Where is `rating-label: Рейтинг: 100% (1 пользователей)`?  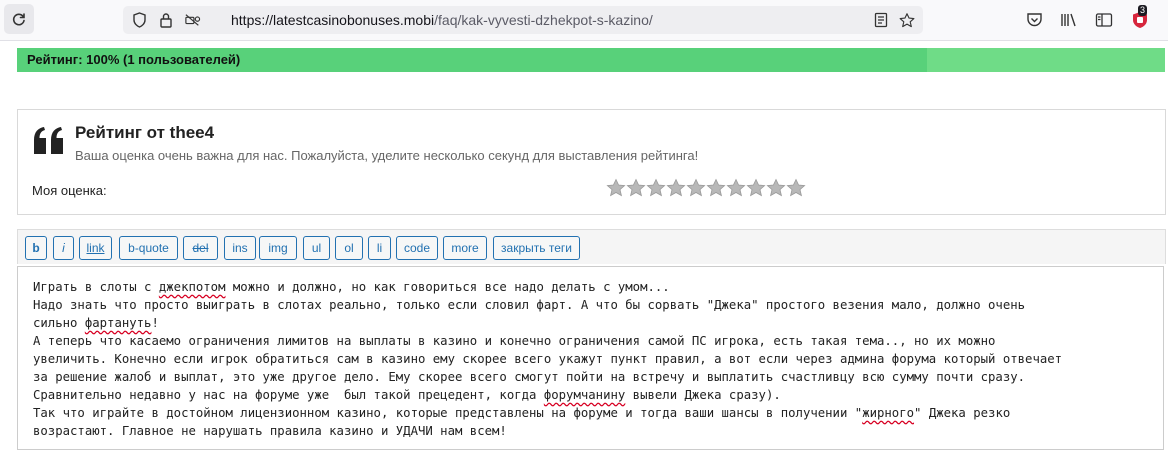 rating-label: Рейтинг: 100% (1 пользователей) is located at coordinates (134, 59).